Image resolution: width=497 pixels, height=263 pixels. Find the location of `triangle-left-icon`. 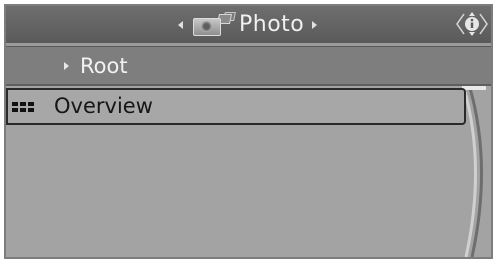

triangle-left-icon is located at coordinates (180, 24).